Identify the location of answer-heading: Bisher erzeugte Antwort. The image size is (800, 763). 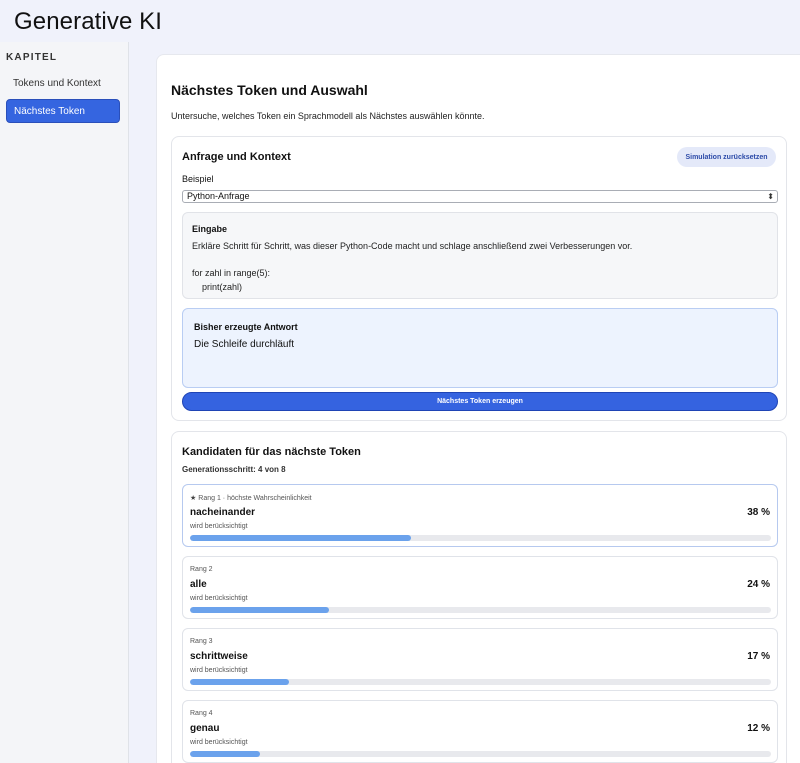
(246, 327).